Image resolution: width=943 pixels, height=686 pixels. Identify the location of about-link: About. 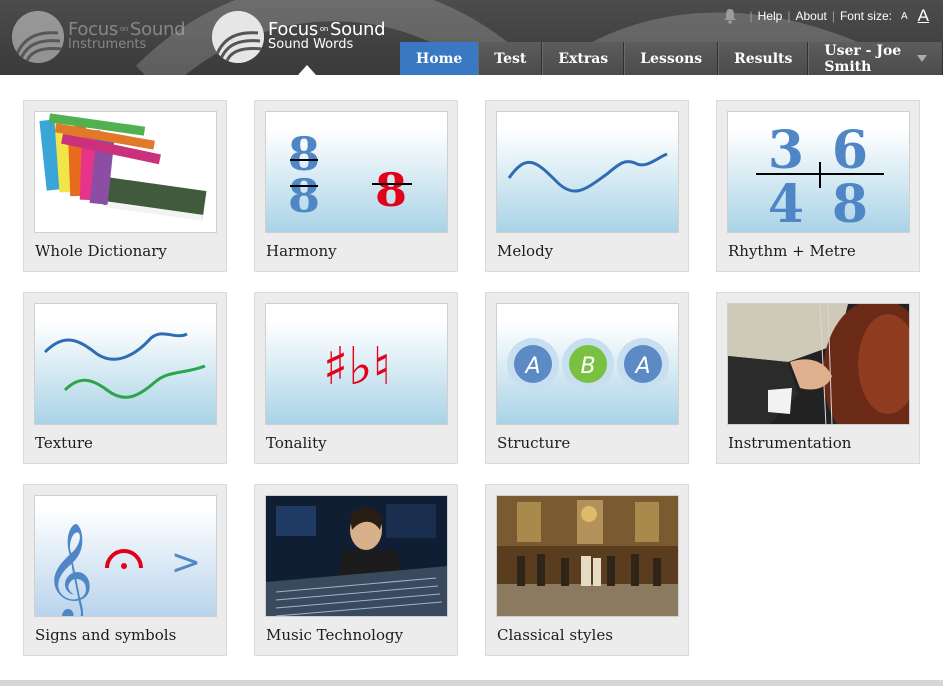
(810, 16).